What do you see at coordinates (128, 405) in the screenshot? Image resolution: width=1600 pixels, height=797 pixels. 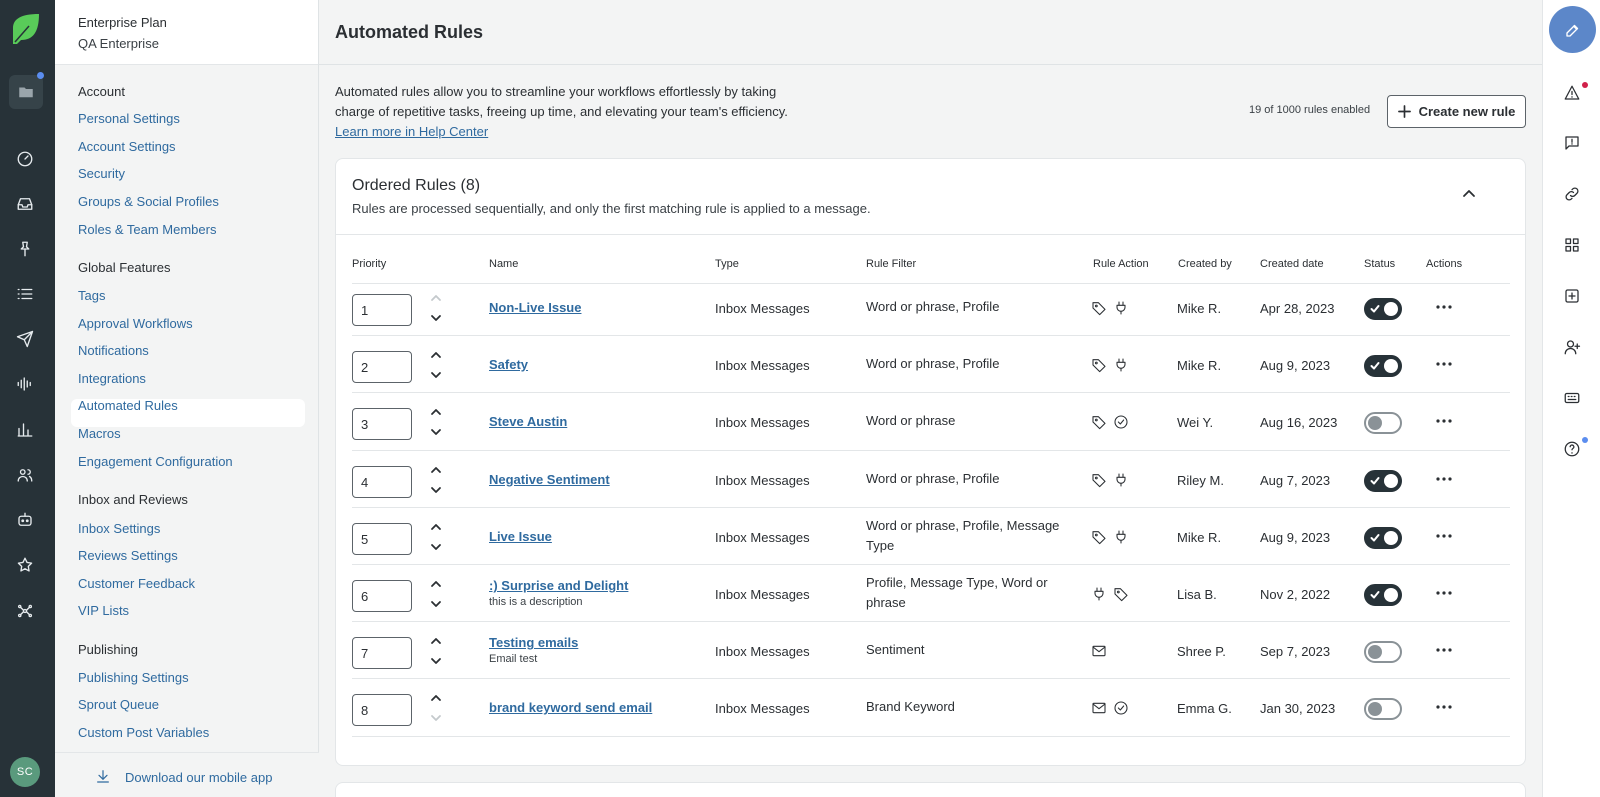 I see `sidebar-item-automated-rules: Automated Rules` at bounding box center [128, 405].